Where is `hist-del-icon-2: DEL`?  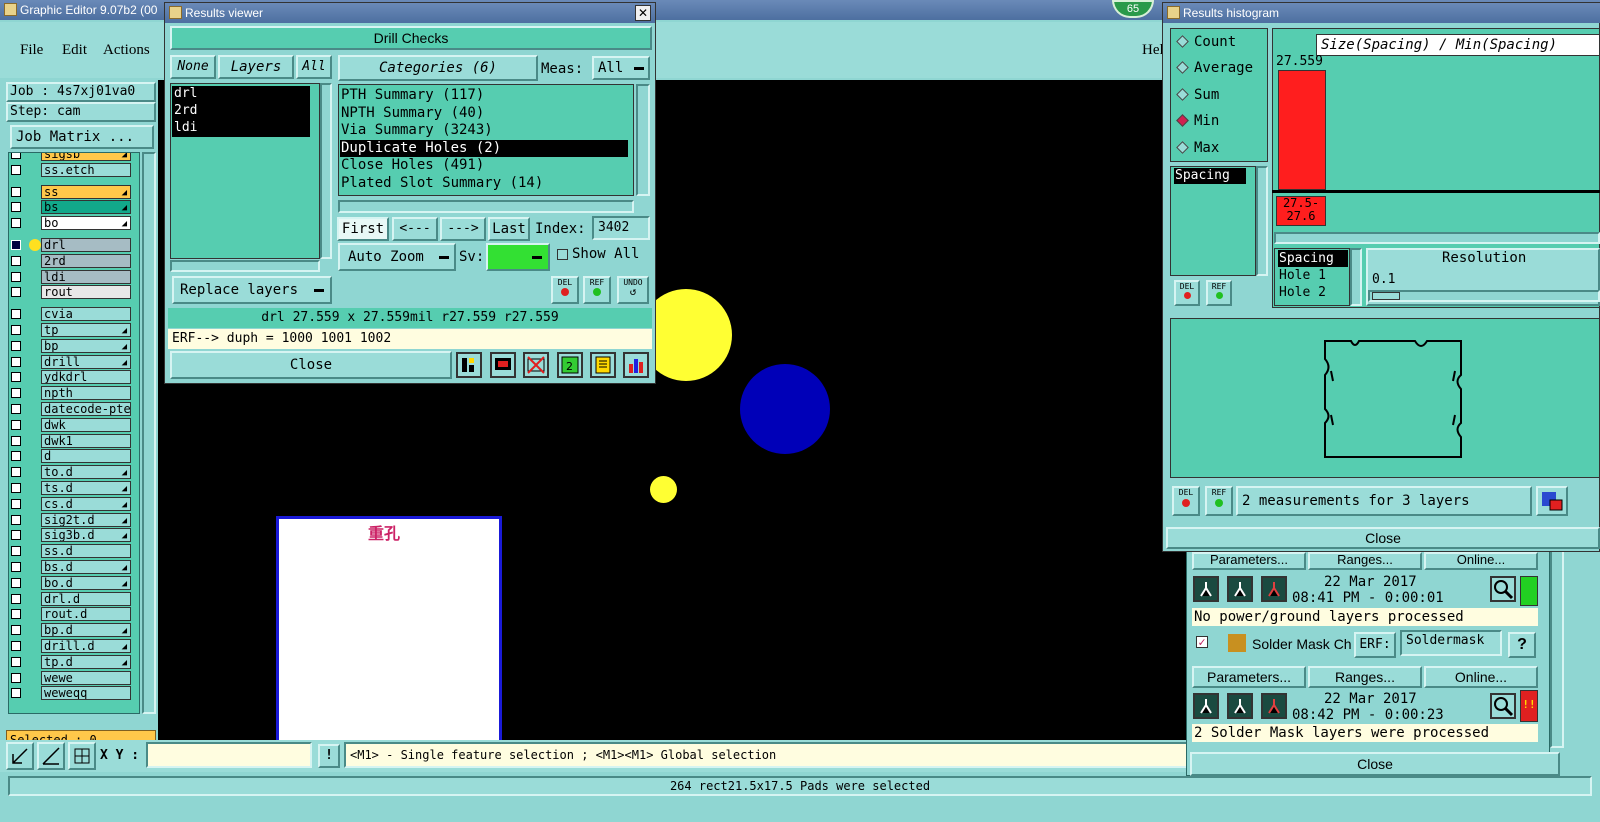
hist-del-icon-2: DEL is located at coordinates (1186, 501).